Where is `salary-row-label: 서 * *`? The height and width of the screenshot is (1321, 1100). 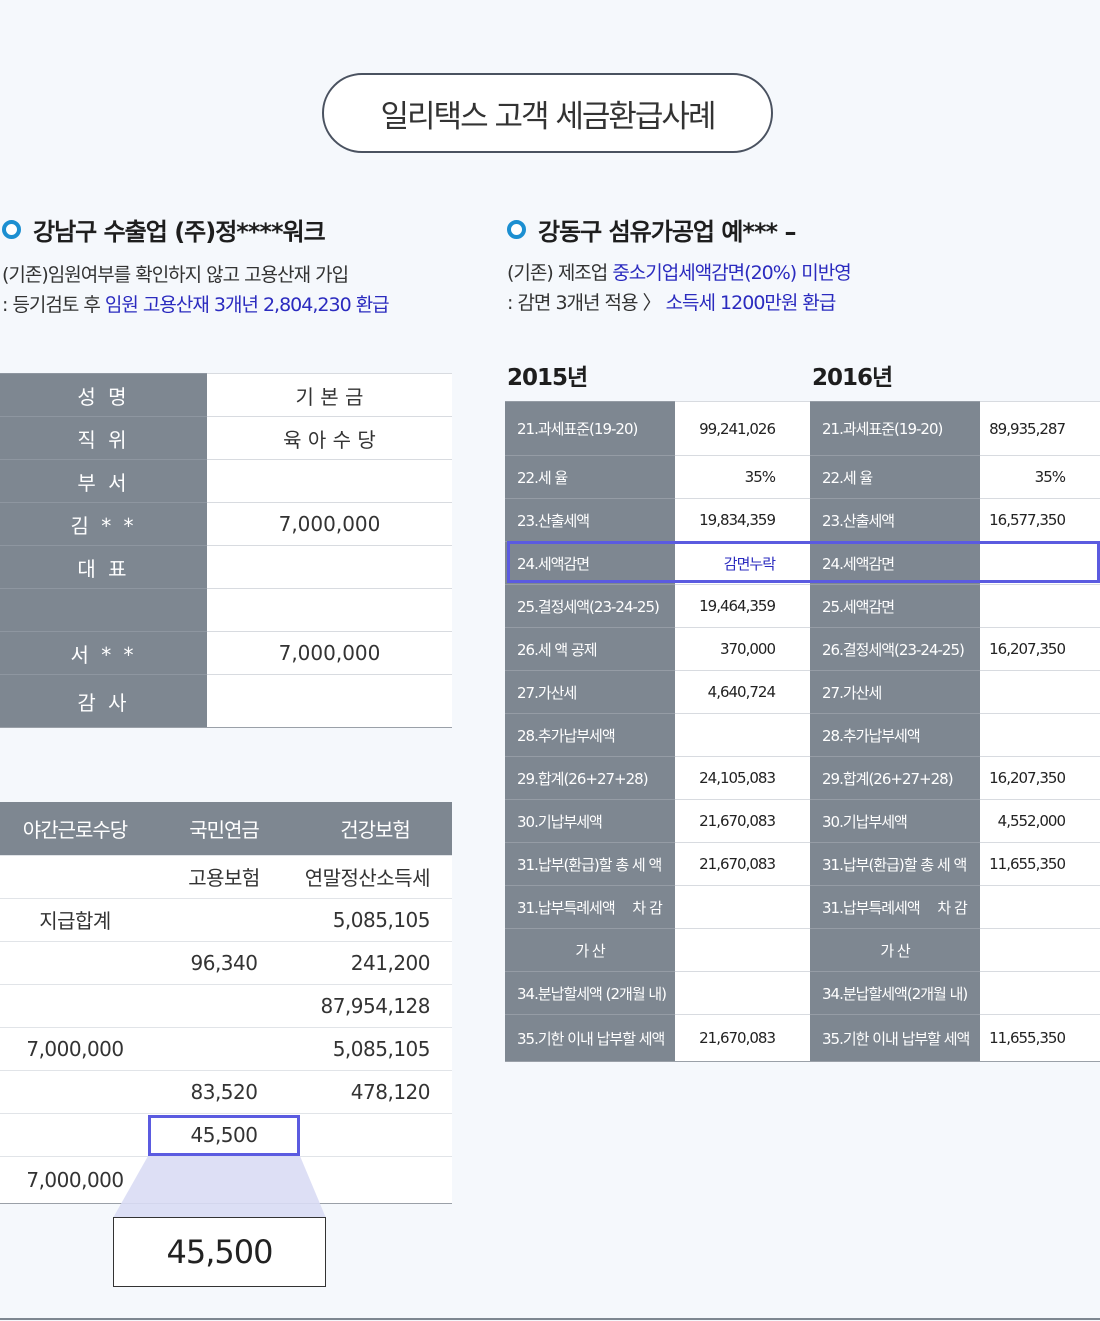
salary-row-label: 서 * * is located at coordinates (103, 653).